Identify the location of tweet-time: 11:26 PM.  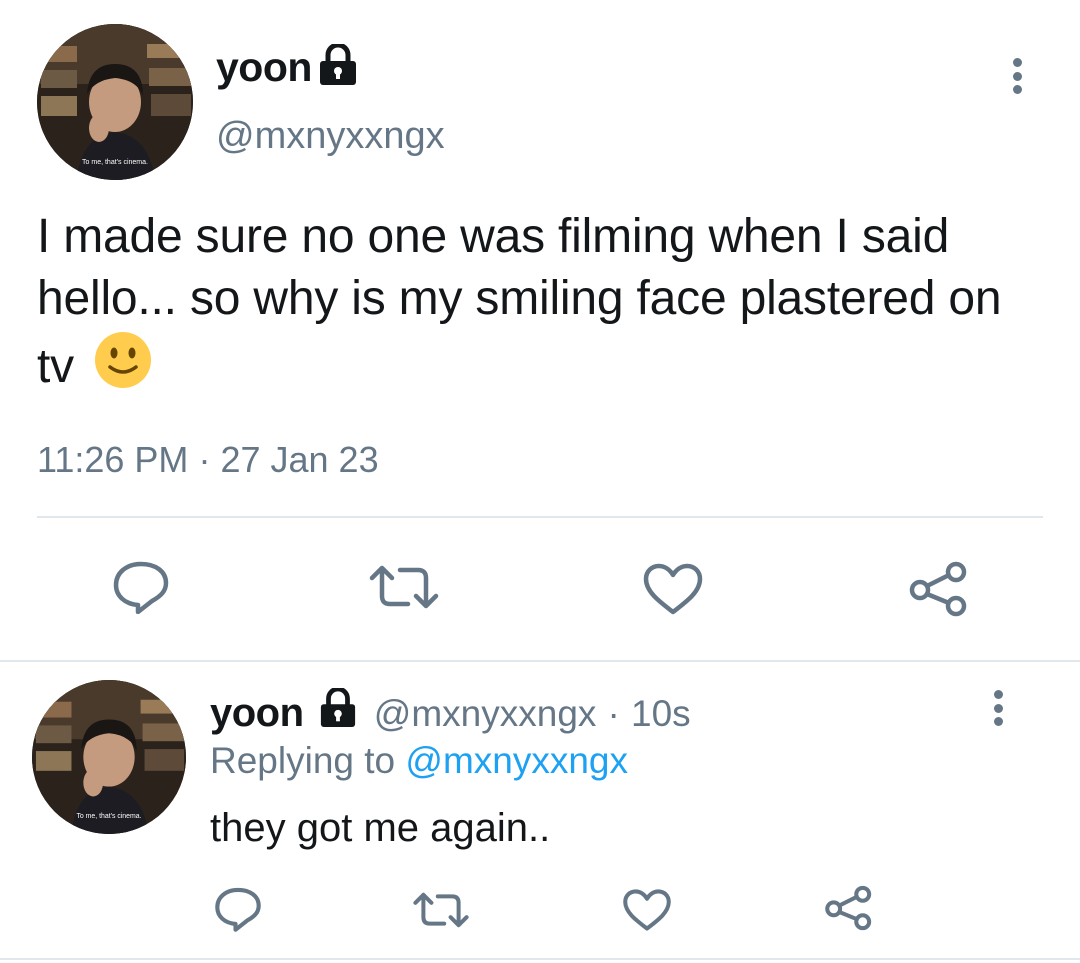
(113, 459).